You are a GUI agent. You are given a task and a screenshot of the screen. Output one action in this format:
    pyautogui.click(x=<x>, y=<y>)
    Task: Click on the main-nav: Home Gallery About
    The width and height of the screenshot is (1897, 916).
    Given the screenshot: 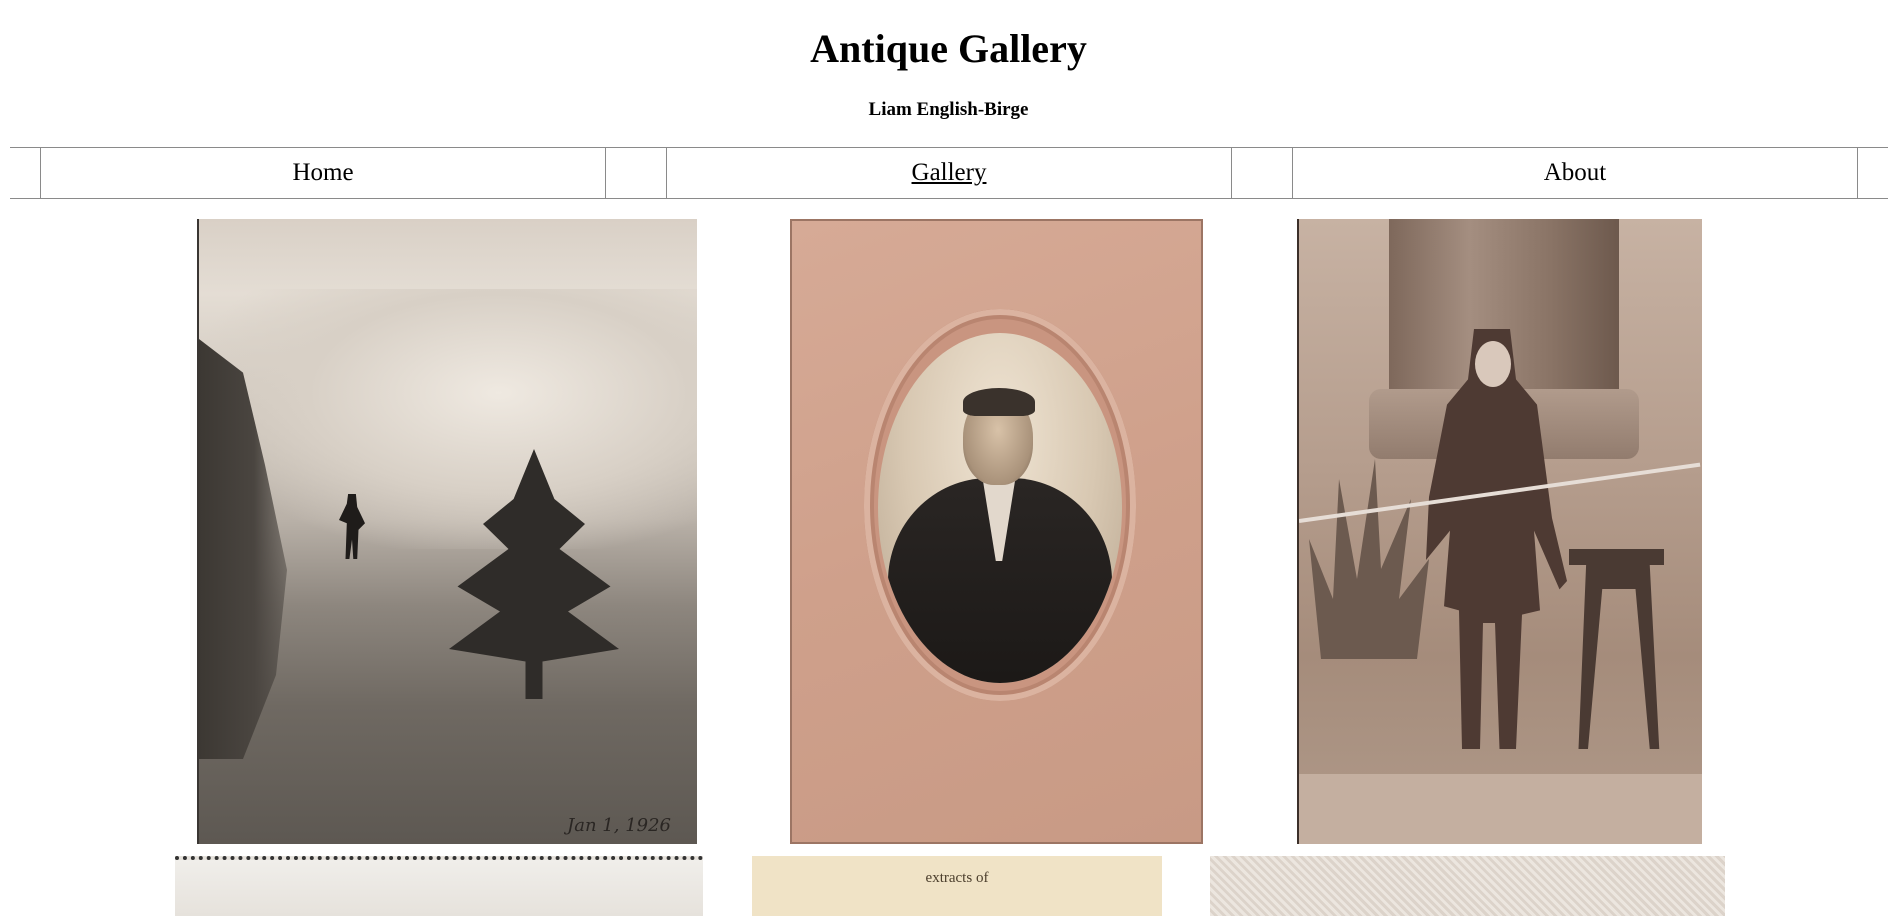 What is the action you would take?
    pyautogui.click(x=949, y=173)
    